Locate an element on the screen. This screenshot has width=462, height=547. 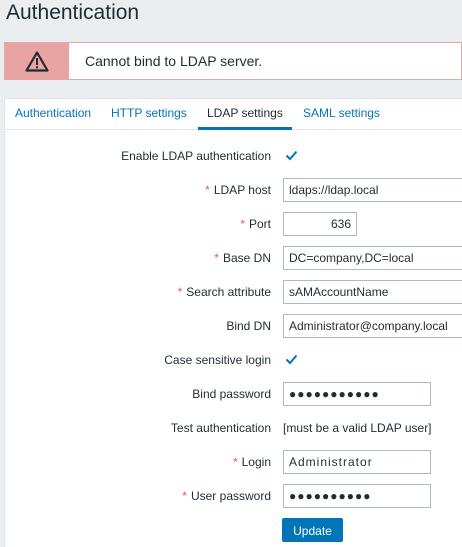
bind-password-label: Bind password is located at coordinates (231, 394).